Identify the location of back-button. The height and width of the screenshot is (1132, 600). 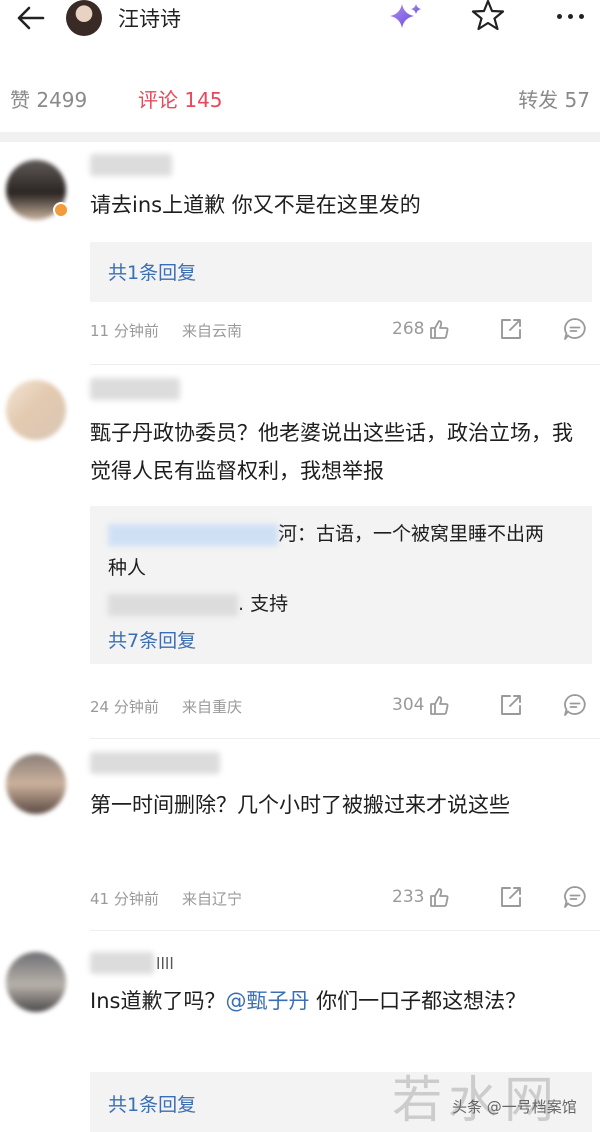
(30, 18).